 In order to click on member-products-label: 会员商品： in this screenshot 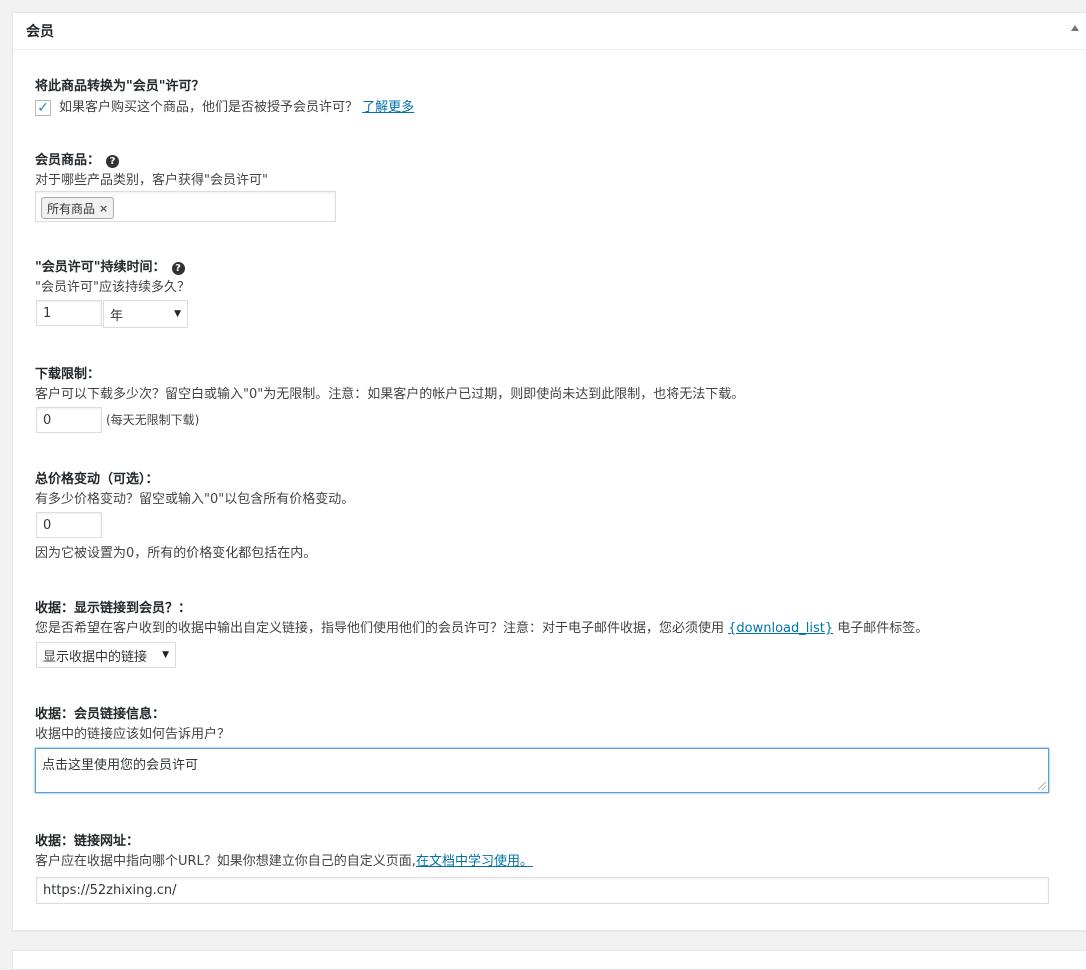, I will do `click(68, 160)`.